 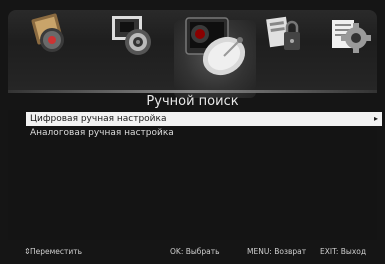 I want to click on menu-item-analog-manual-tuning: Аналоговая ручная настройка, so click(x=204, y=133).